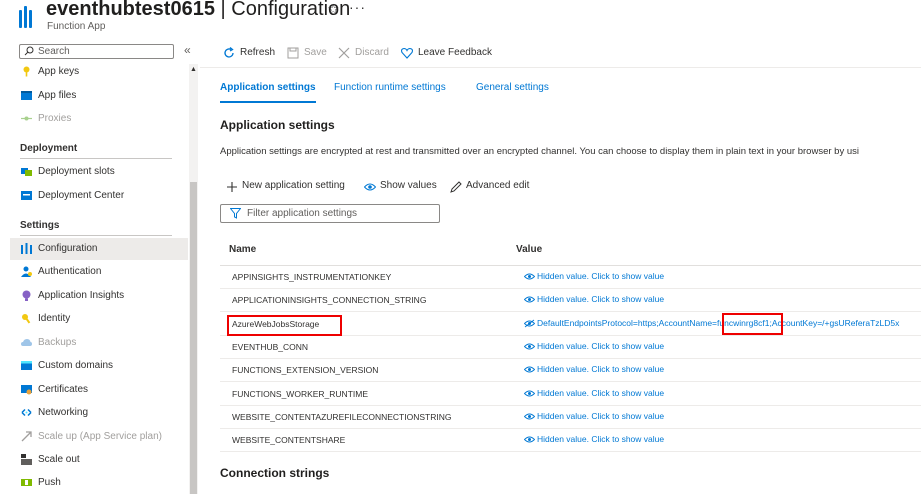 The image size is (921, 494). I want to click on sidebar-item-label: Proxies, so click(55, 118).